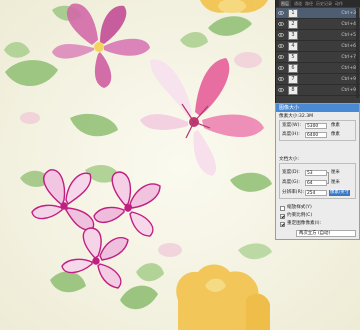 The height and width of the screenshot is (330, 360). I want to click on constrain-checkbox, so click(282, 216).